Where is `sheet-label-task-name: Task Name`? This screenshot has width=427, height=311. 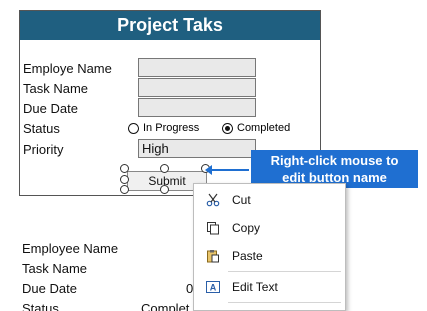 sheet-label-task-name: Task Name is located at coordinates (55, 268).